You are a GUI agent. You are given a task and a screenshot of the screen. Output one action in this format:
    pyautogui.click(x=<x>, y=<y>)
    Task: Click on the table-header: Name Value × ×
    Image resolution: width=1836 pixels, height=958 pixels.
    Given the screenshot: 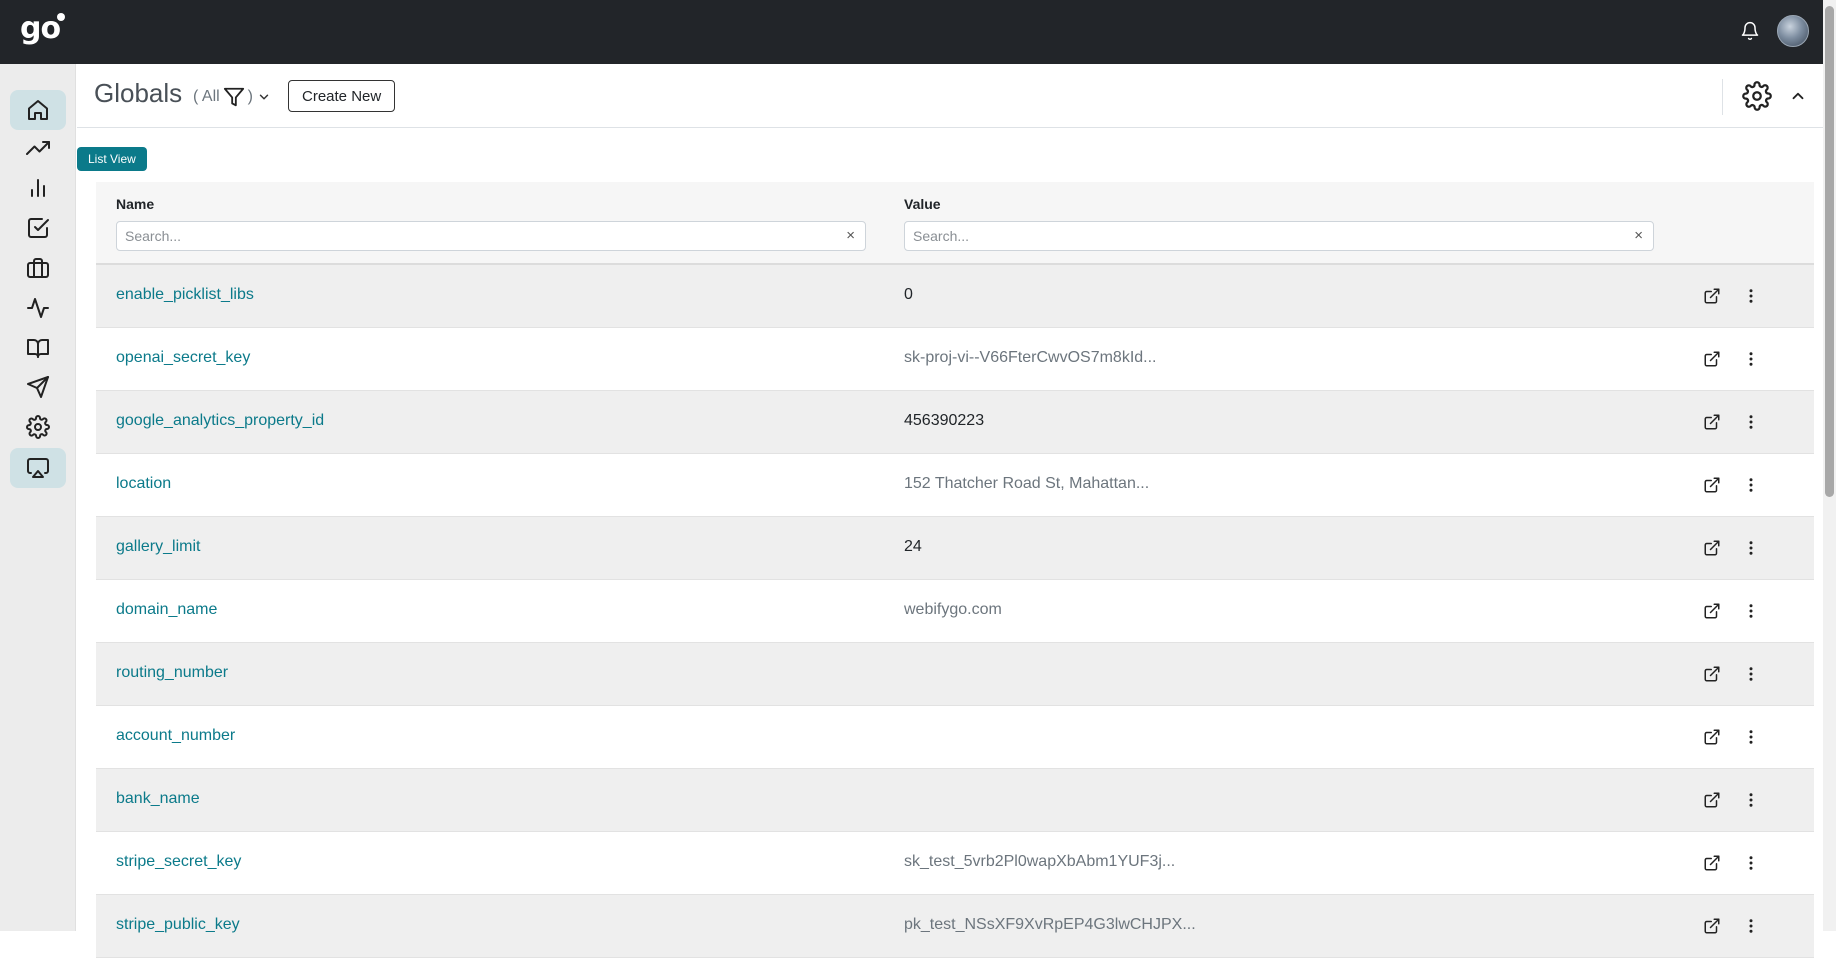 What is the action you would take?
    pyautogui.click(x=955, y=223)
    